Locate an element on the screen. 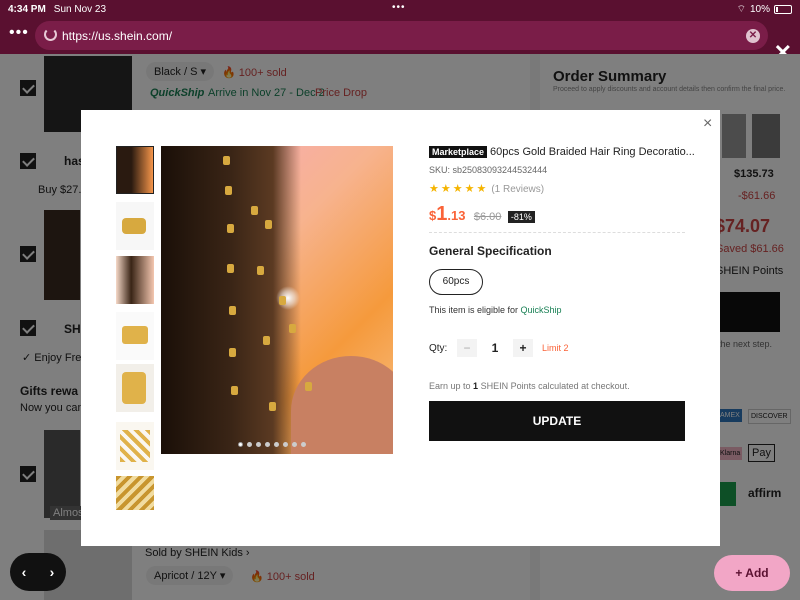 The height and width of the screenshot is (600, 800). reload-icon is located at coordinates (50, 34).